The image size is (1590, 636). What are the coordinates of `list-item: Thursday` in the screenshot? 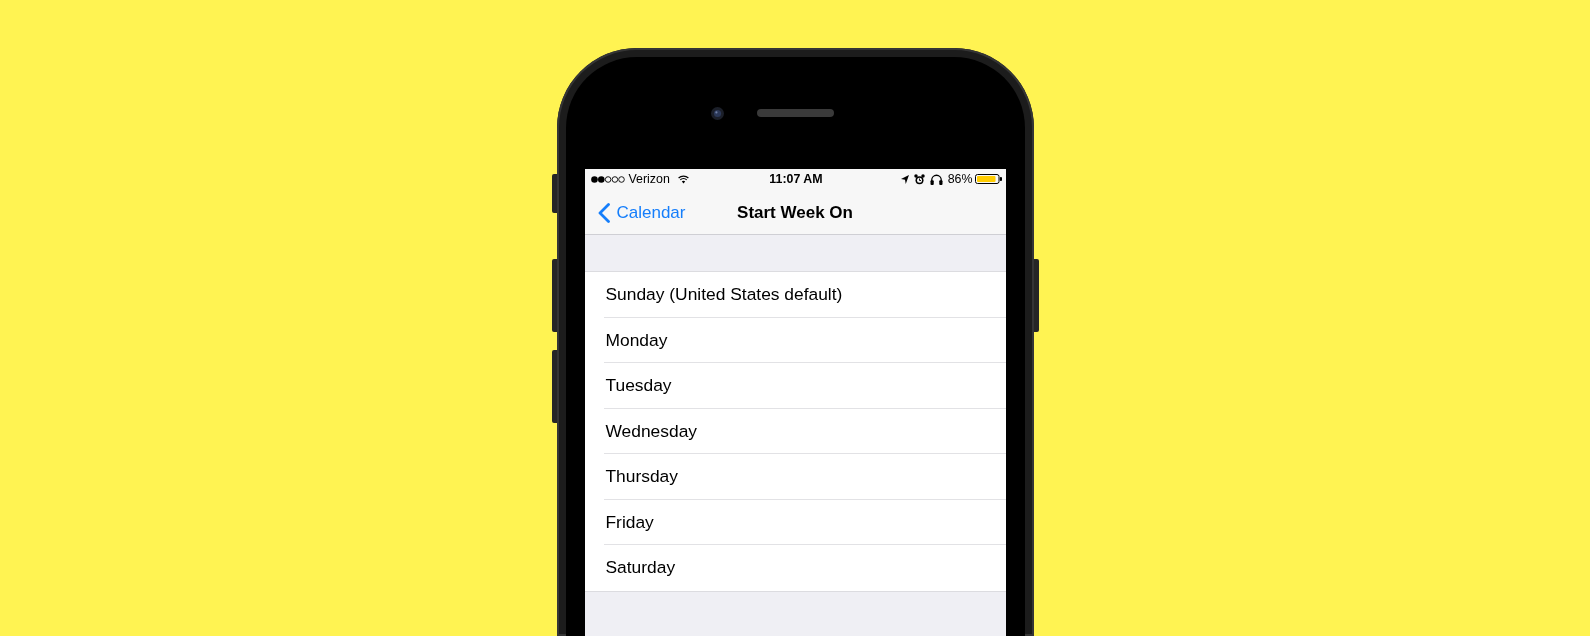 It's located at (795, 477).